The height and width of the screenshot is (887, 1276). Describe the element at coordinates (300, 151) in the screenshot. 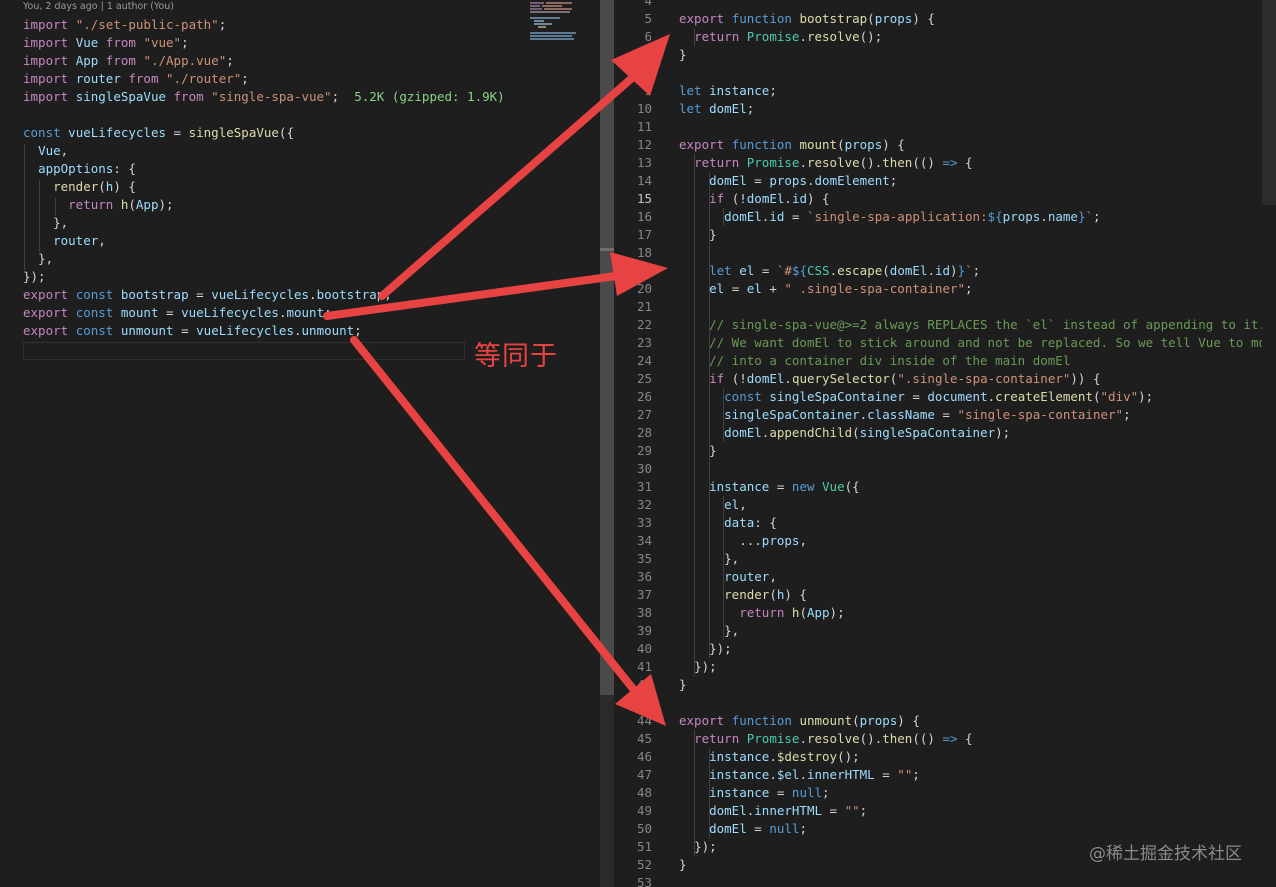

I see `code-line: Vue,` at that location.